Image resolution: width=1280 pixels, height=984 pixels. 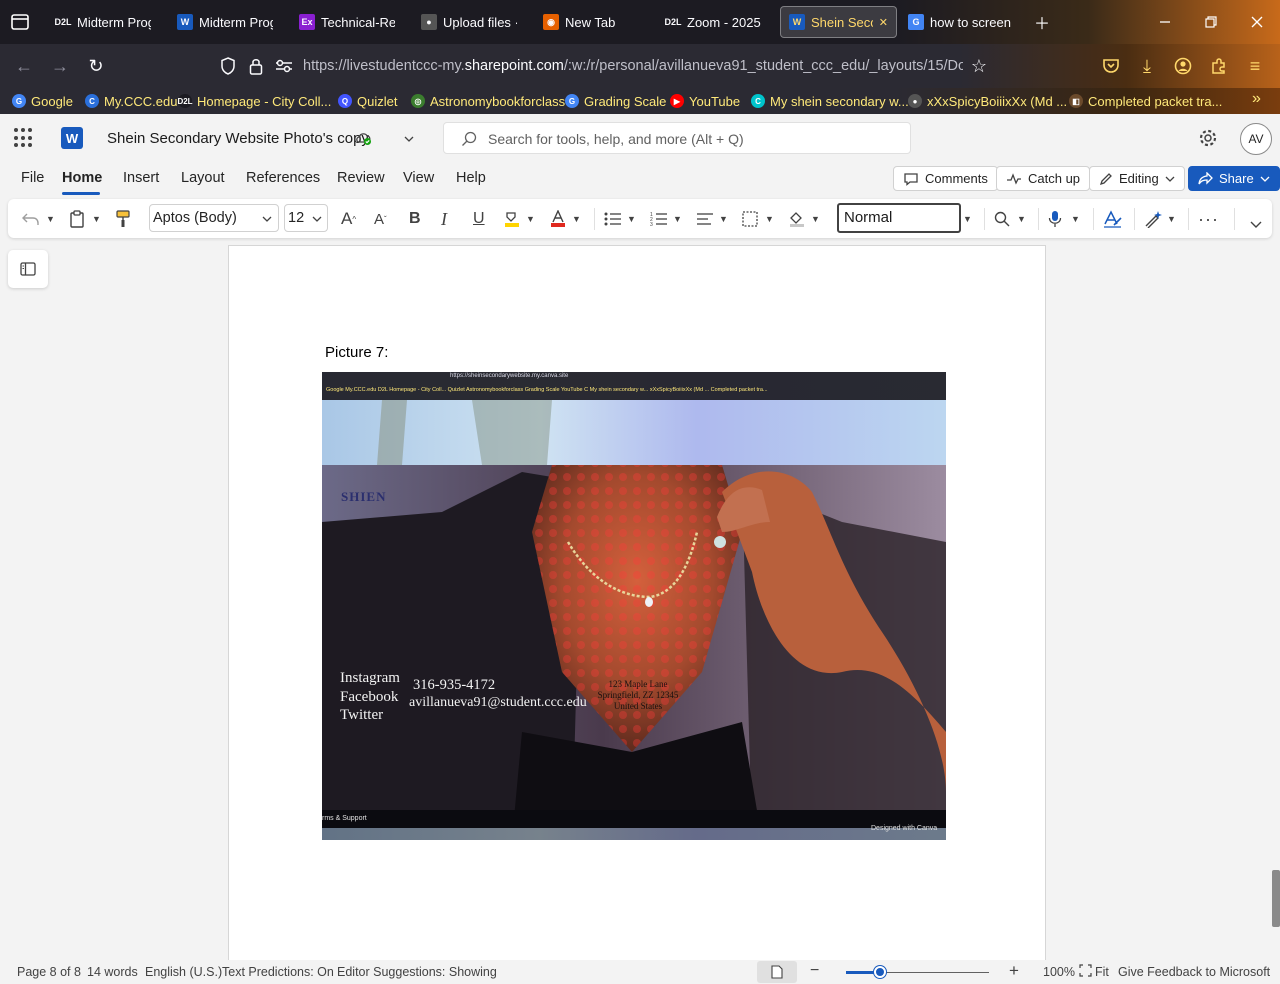 What do you see at coordinates (1043, 178) in the screenshot?
I see `catch-up-button: Catch up` at bounding box center [1043, 178].